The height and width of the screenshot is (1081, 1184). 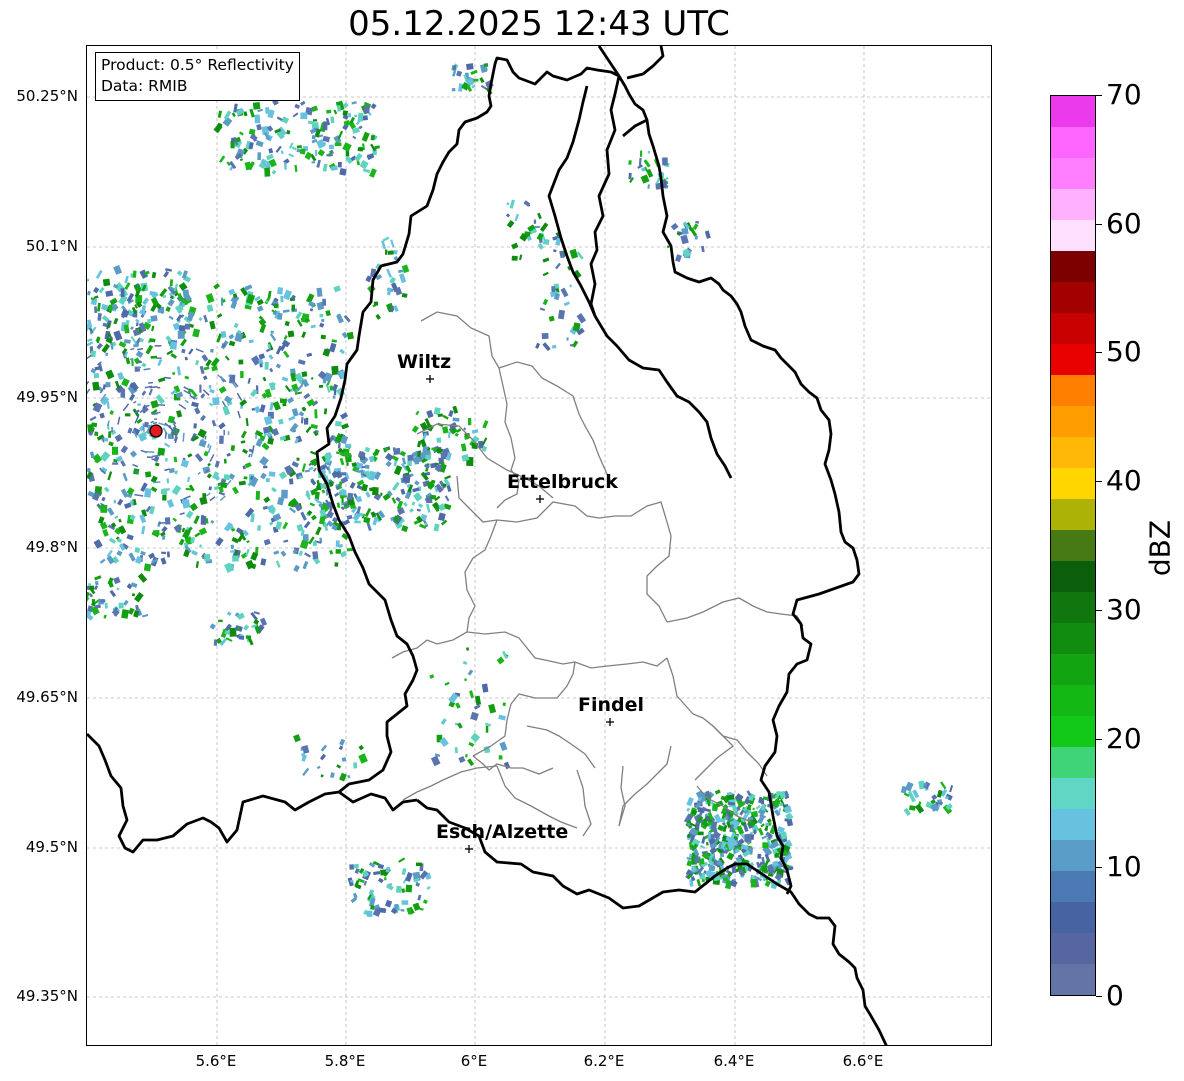 I want to click on product-label: Product: 0.5° Reflectivity, so click(x=197, y=65).